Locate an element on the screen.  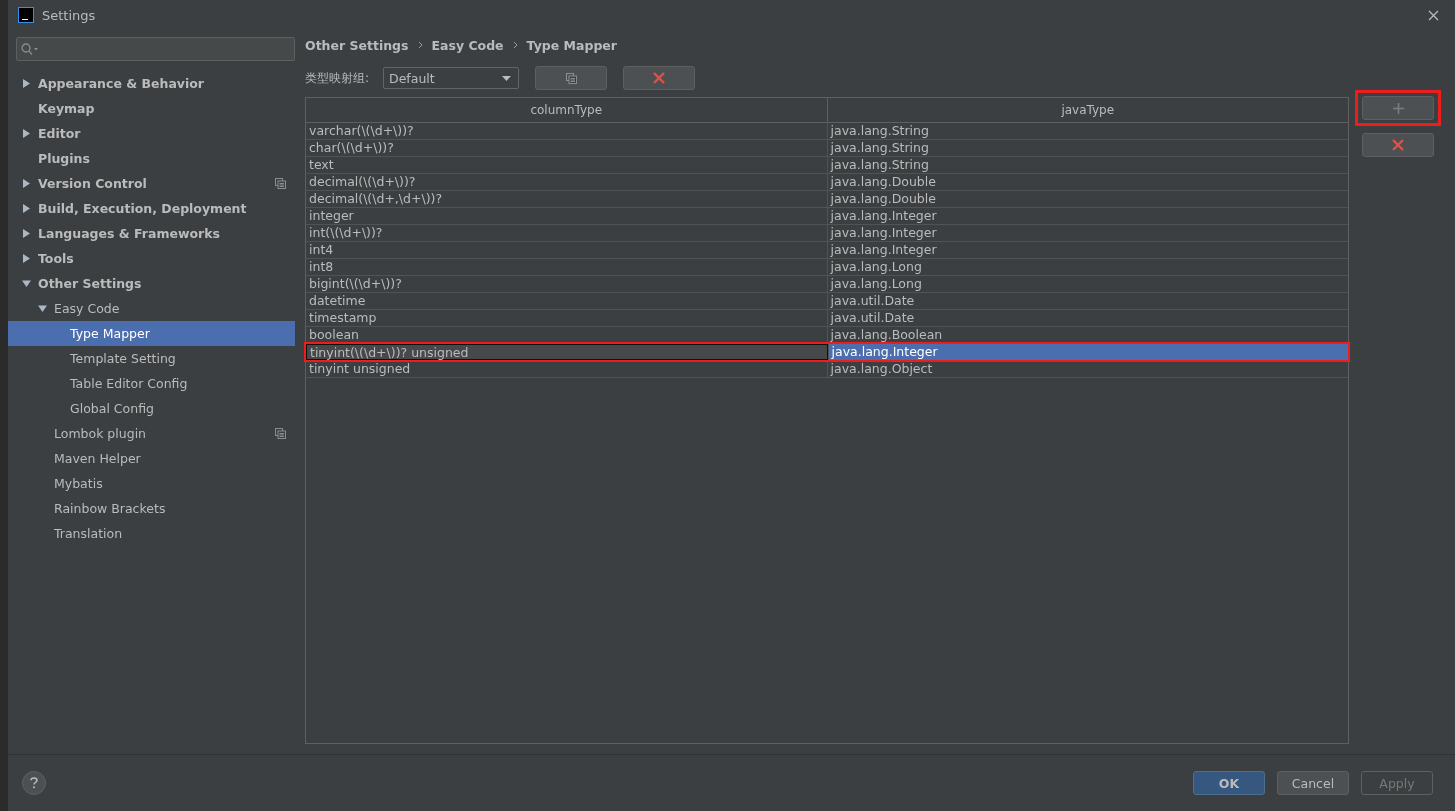
table-cell-text: integer is located at coordinates (331, 216).